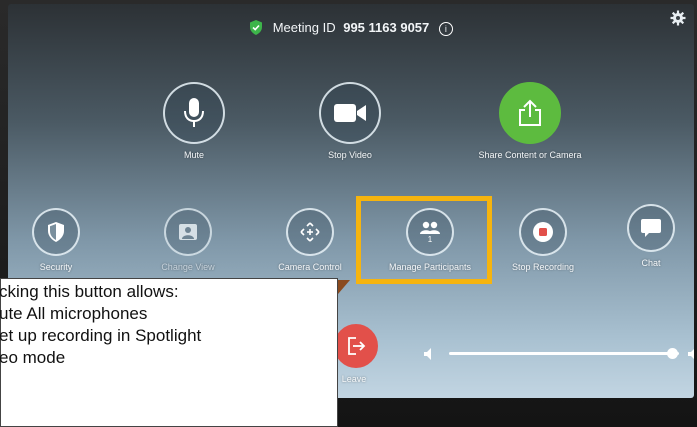 The height and width of the screenshot is (427, 697). I want to click on stop-recording-label: Stop Recording, so click(543, 267).